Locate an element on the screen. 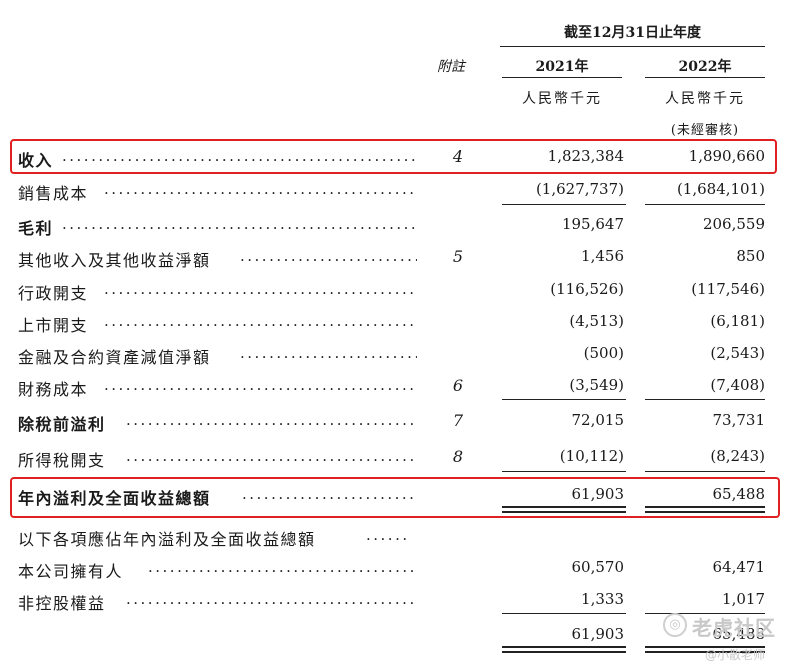  tiger-logo-icon: ◎ is located at coordinates (675, 625).